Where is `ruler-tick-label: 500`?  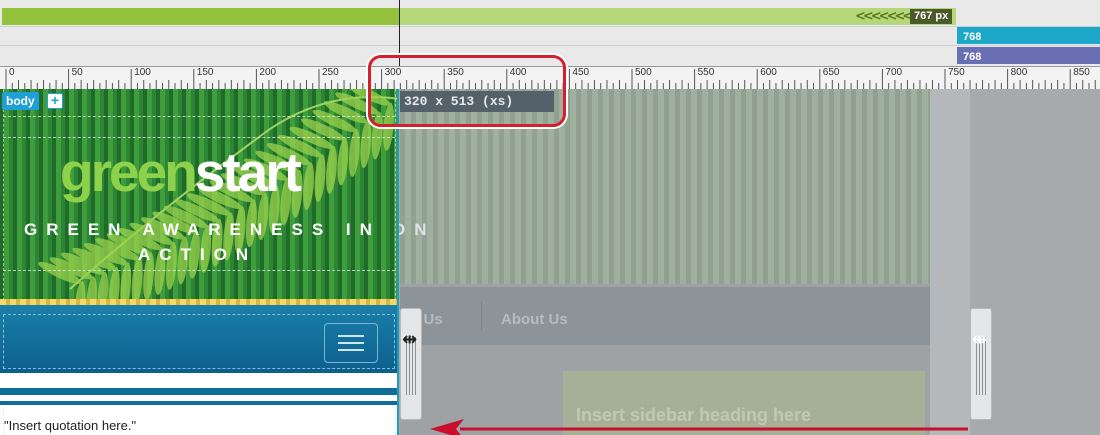 ruler-tick-label: 500 is located at coordinates (643, 72).